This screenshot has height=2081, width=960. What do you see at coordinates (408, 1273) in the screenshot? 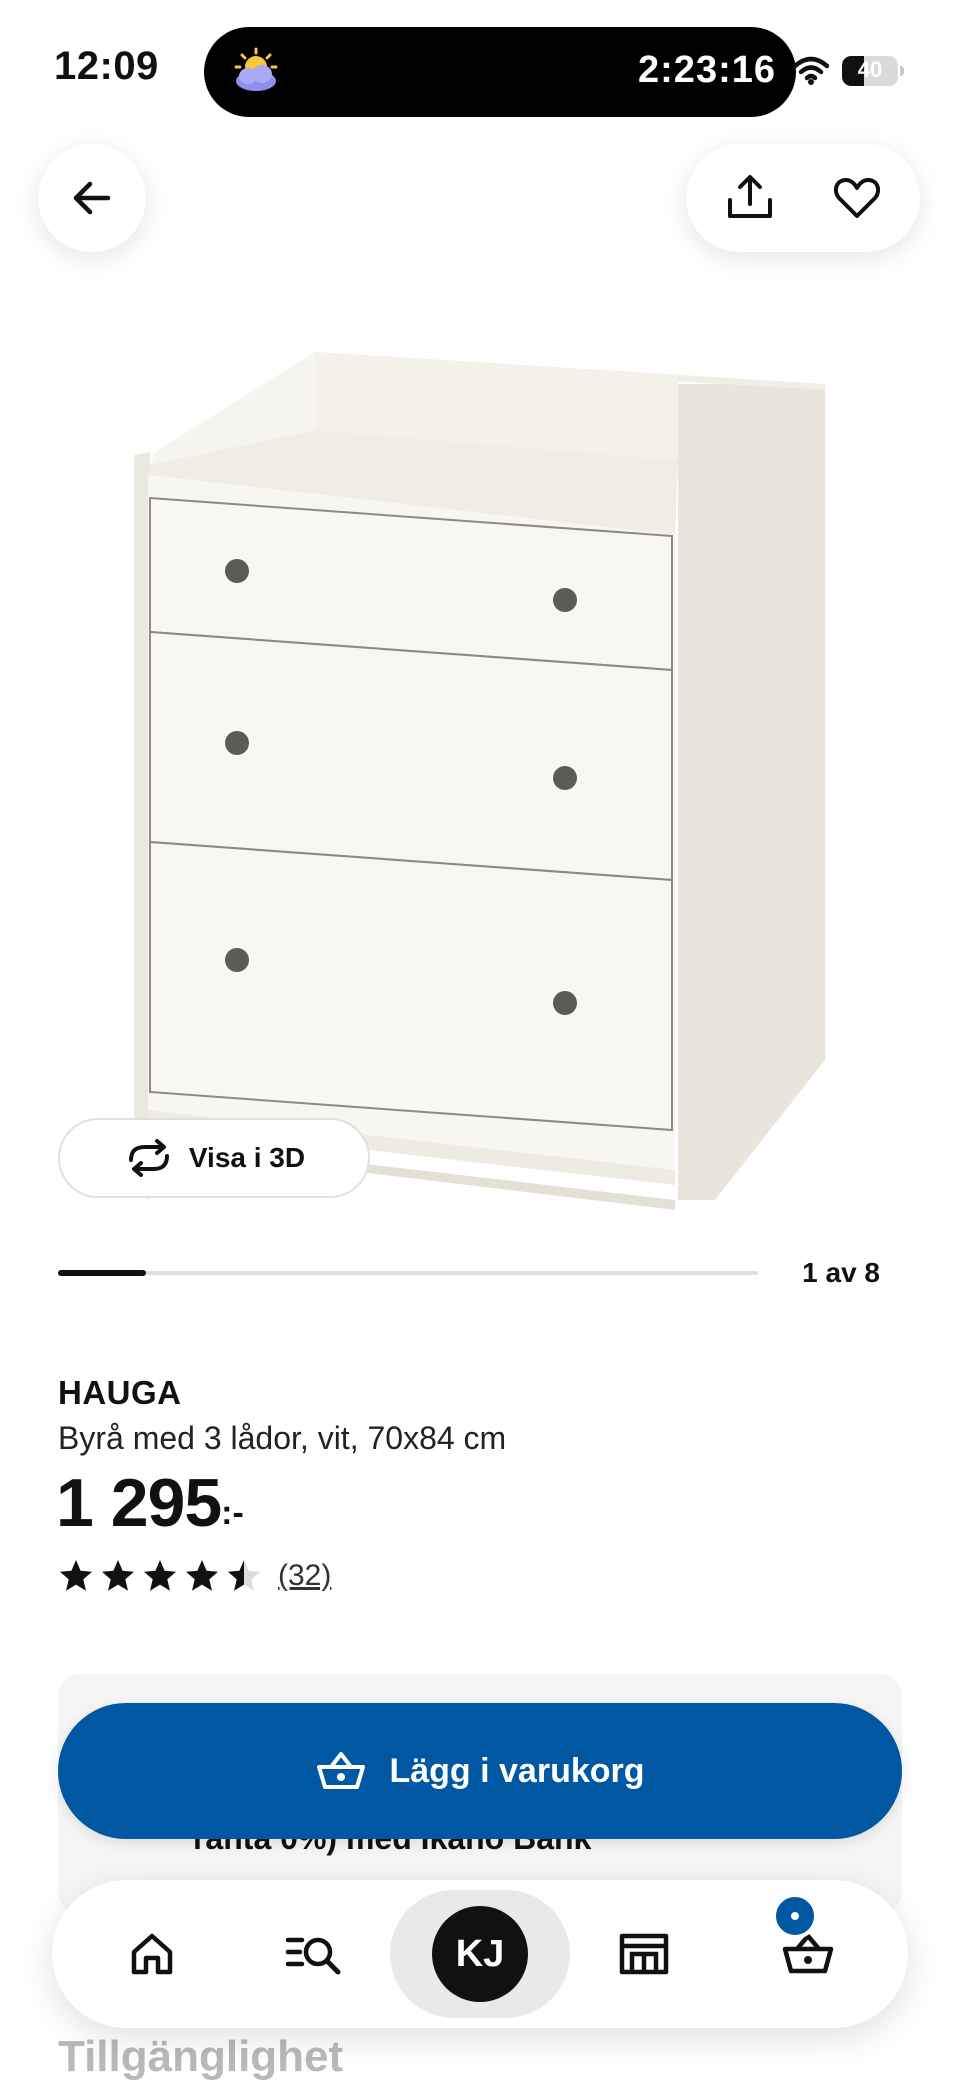
I see `gallery-progress-track` at bounding box center [408, 1273].